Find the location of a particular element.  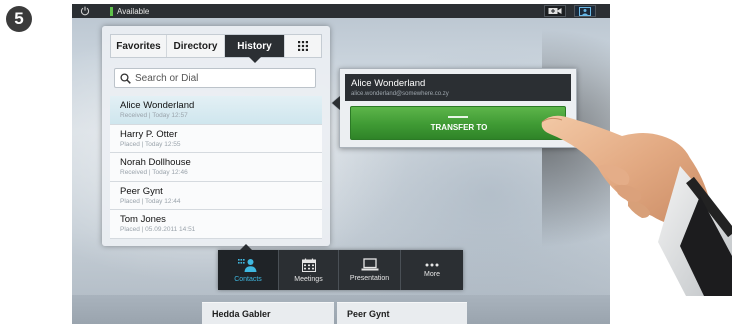

contacts-tabs: Favorites Directory History is located at coordinates (216, 48).